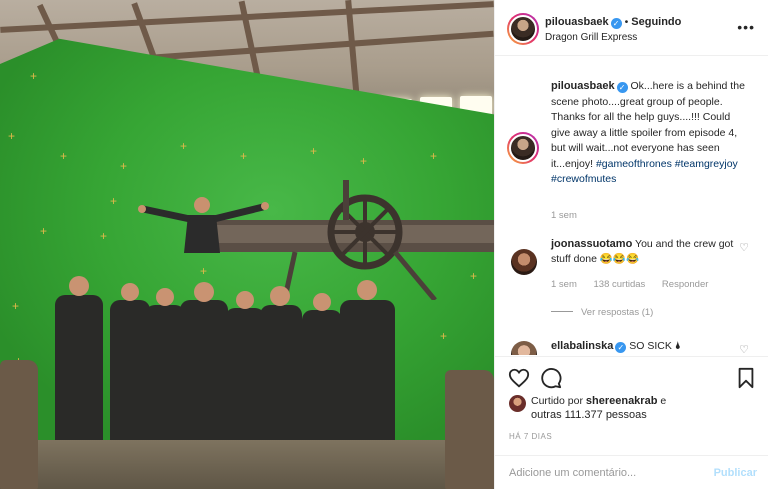 The height and width of the screenshot is (489, 768). I want to click on post-location: Dragon Grill Express, so click(591, 37).